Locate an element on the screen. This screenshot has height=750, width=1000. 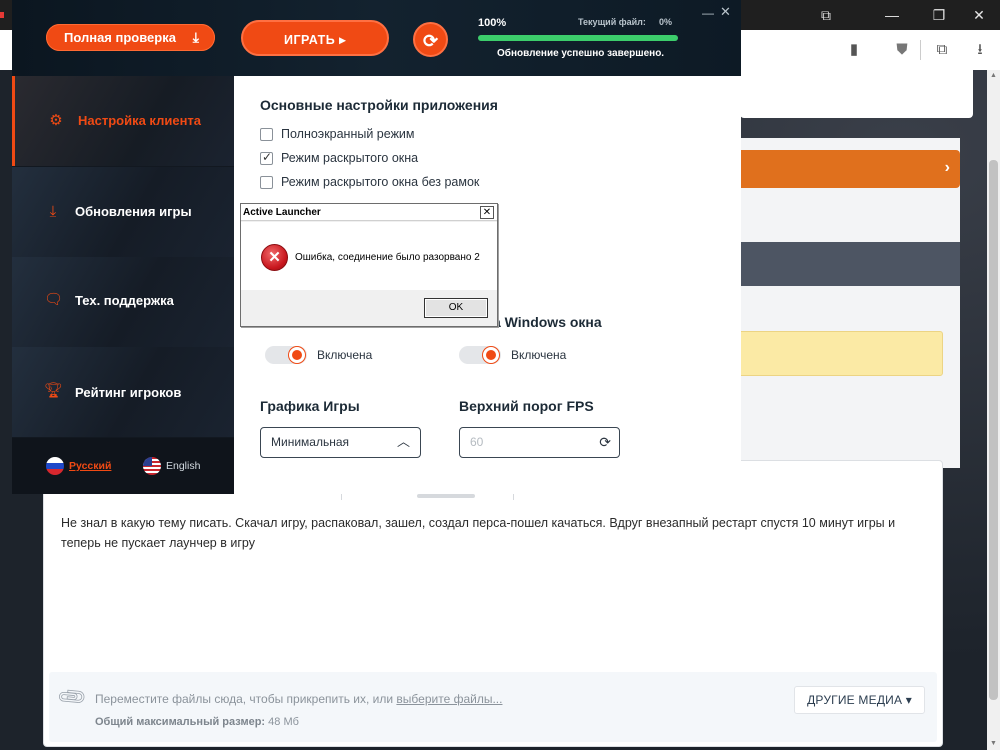
close-icon: ✕ is located at coordinates (979, 15).